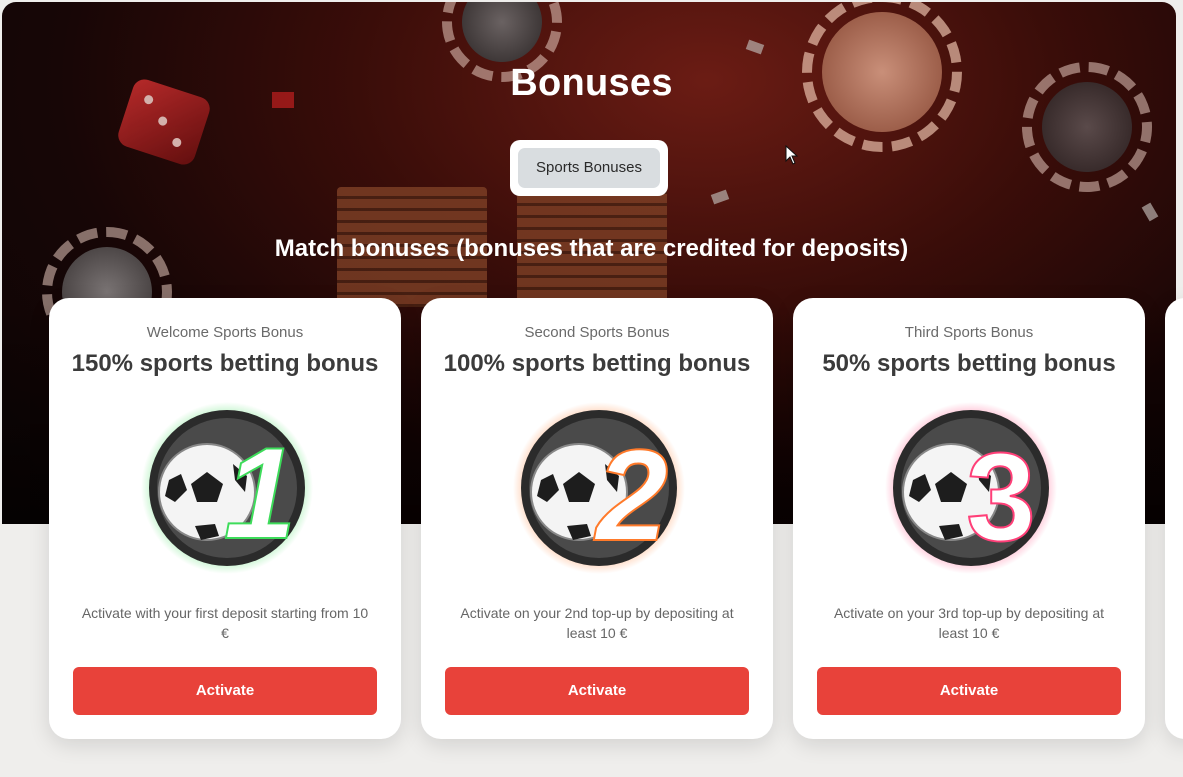  I want to click on soccer-ball-badge-icon: 1, so click(227, 488).